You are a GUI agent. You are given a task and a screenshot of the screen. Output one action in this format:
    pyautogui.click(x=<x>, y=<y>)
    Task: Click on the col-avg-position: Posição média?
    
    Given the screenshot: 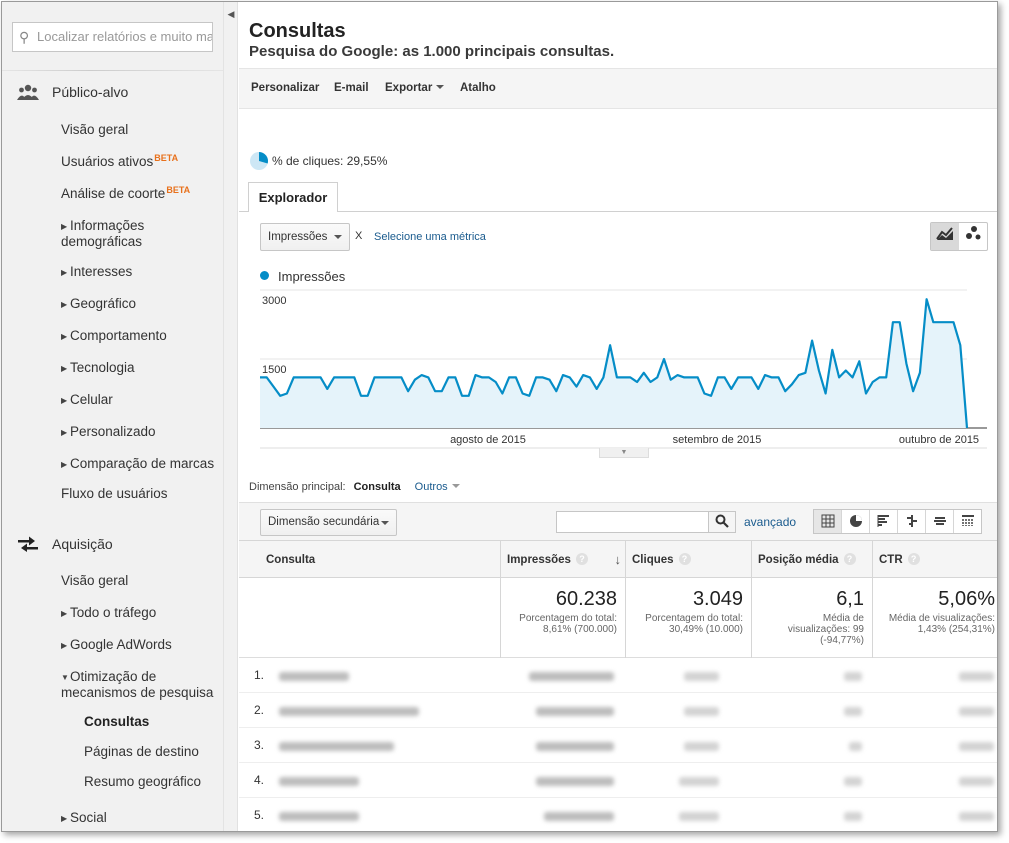 What is the action you would take?
    pyautogui.click(x=811, y=559)
    